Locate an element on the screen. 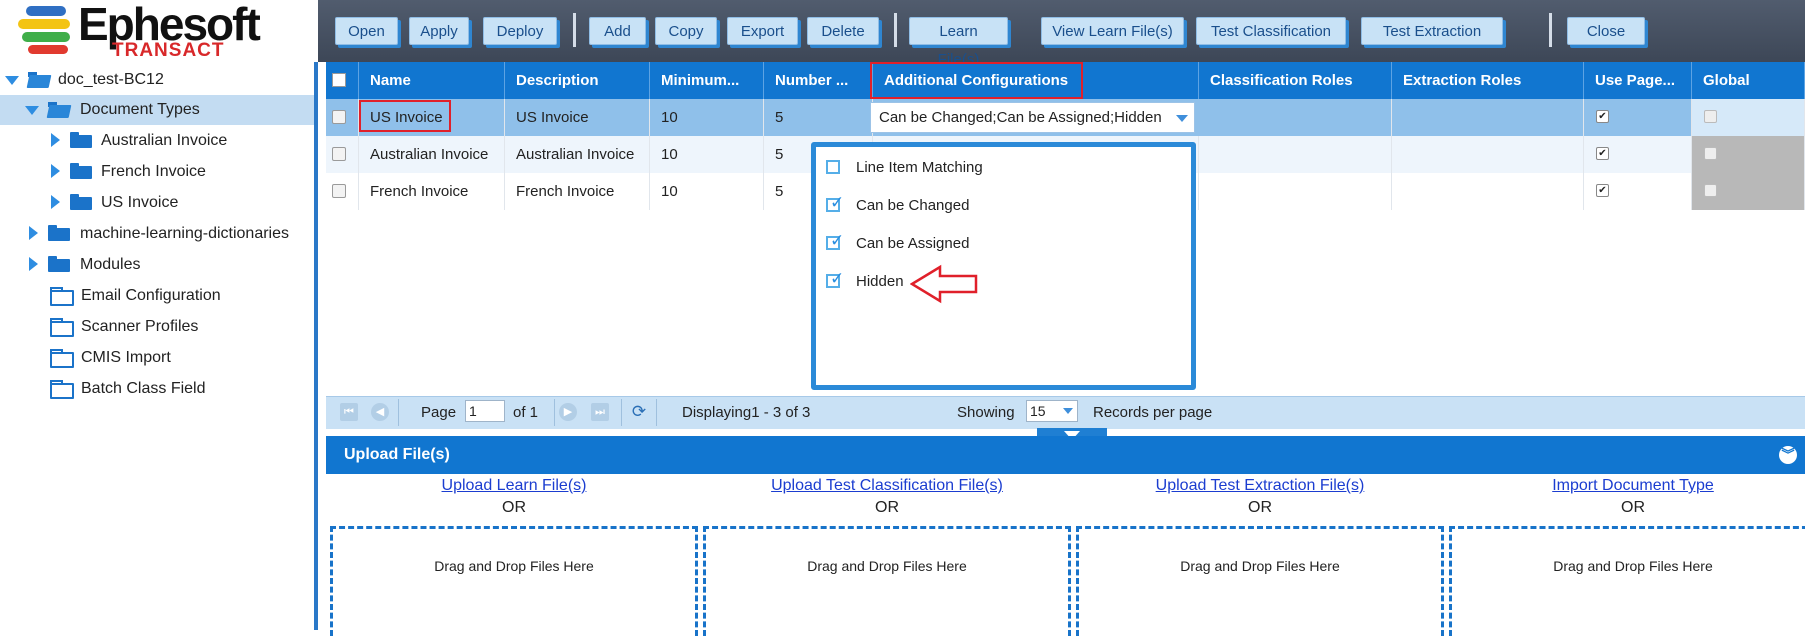 The image size is (1805, 636). combo-arrow-icon is located at coordinates (1182, 118).